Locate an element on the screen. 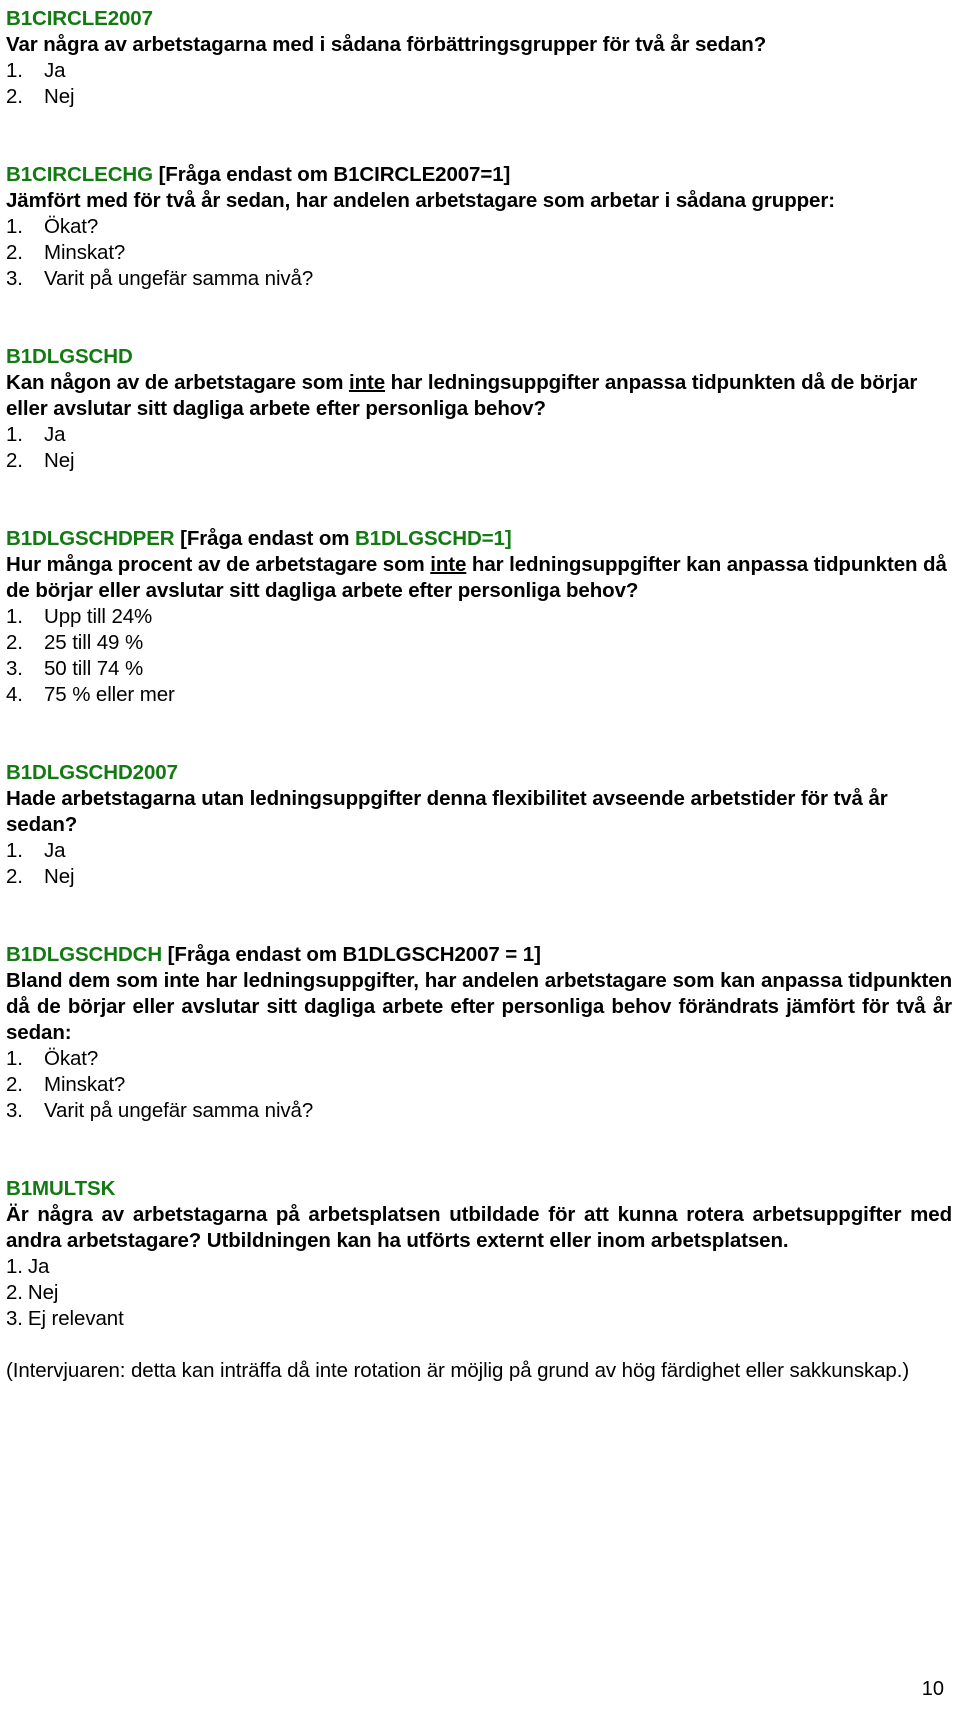  condition-label: [Fråga endast om B1CIRCLE2007=1] is located at coordinates (331, 174).